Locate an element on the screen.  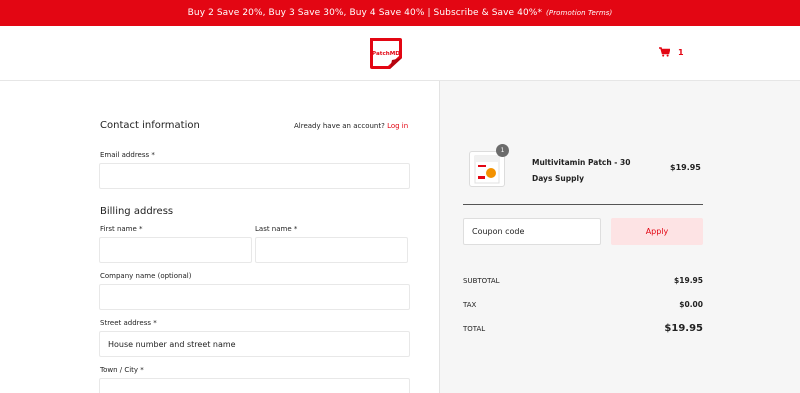
total-row: TOTAL $19.95 is located at coordinates (583, 328).